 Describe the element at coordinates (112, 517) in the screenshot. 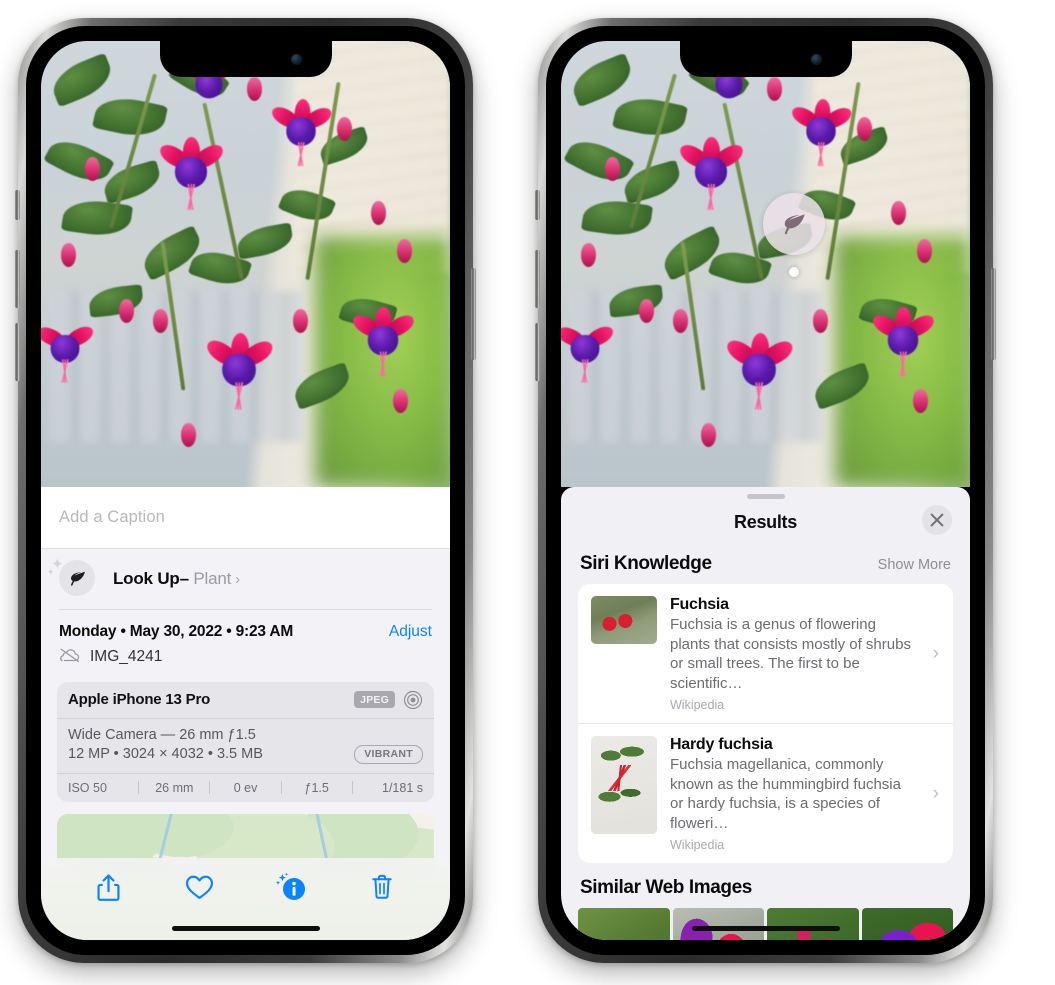

I see `caption-input: Add a Caption` at that location.